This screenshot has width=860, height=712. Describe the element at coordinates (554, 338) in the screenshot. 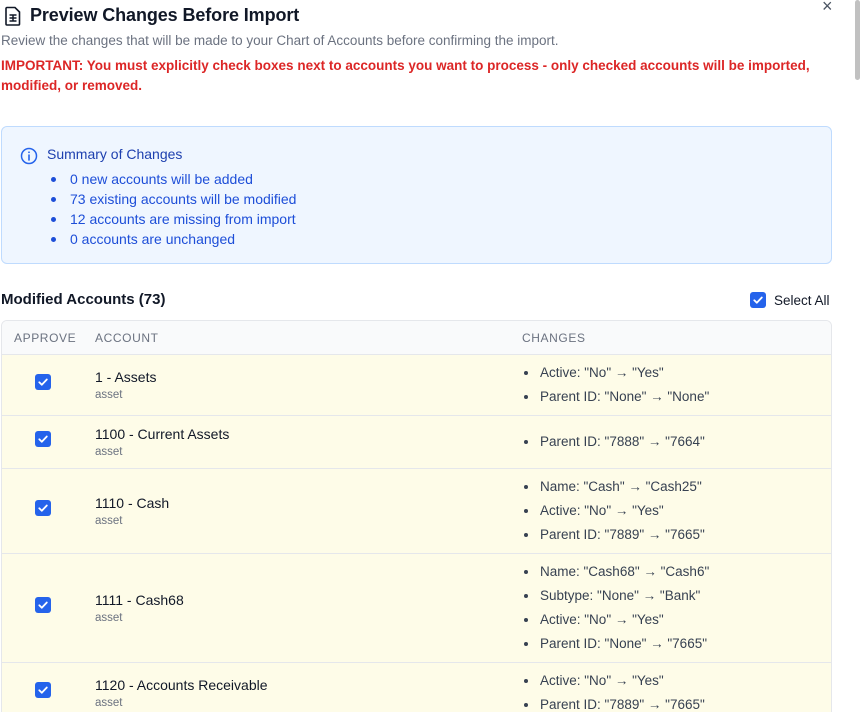

I see `column-header-changes: CHANGES` at that location.